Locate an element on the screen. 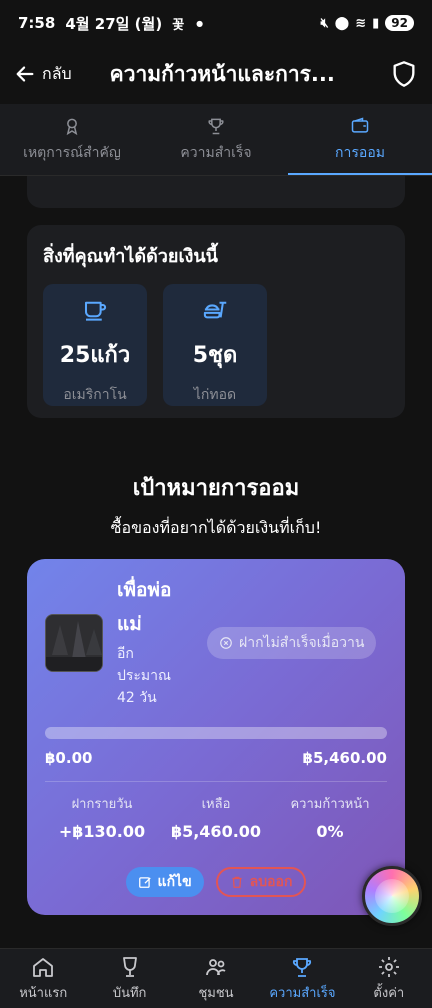 The width and height of the screenshot is (432, 1008). badge-label: ฝากไม่สำเร็จเมื่อวาน is located at coordinates (302, 643).